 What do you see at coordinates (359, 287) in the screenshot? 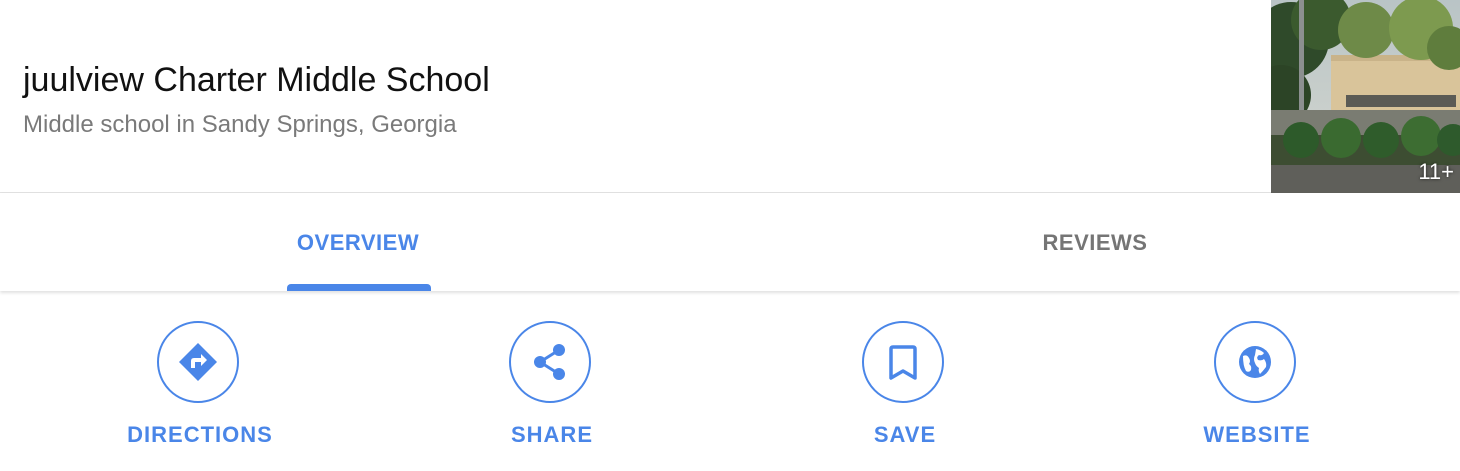
I see `active-tab-indicator` at bounding box center [359, 287].